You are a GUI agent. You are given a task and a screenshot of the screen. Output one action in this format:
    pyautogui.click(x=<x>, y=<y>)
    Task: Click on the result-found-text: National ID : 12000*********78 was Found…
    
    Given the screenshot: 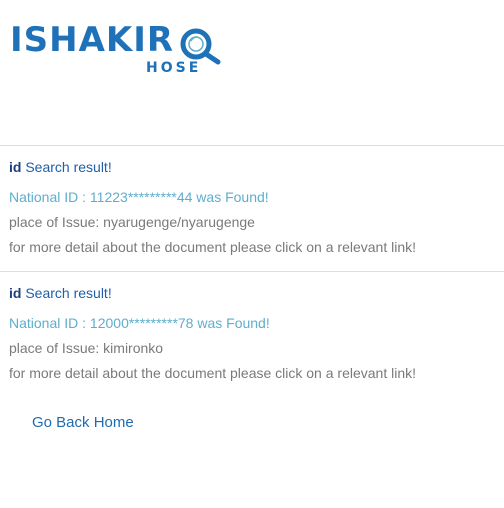 What is the action you would take?
    pyautogui.click(x=139, y=323)
    